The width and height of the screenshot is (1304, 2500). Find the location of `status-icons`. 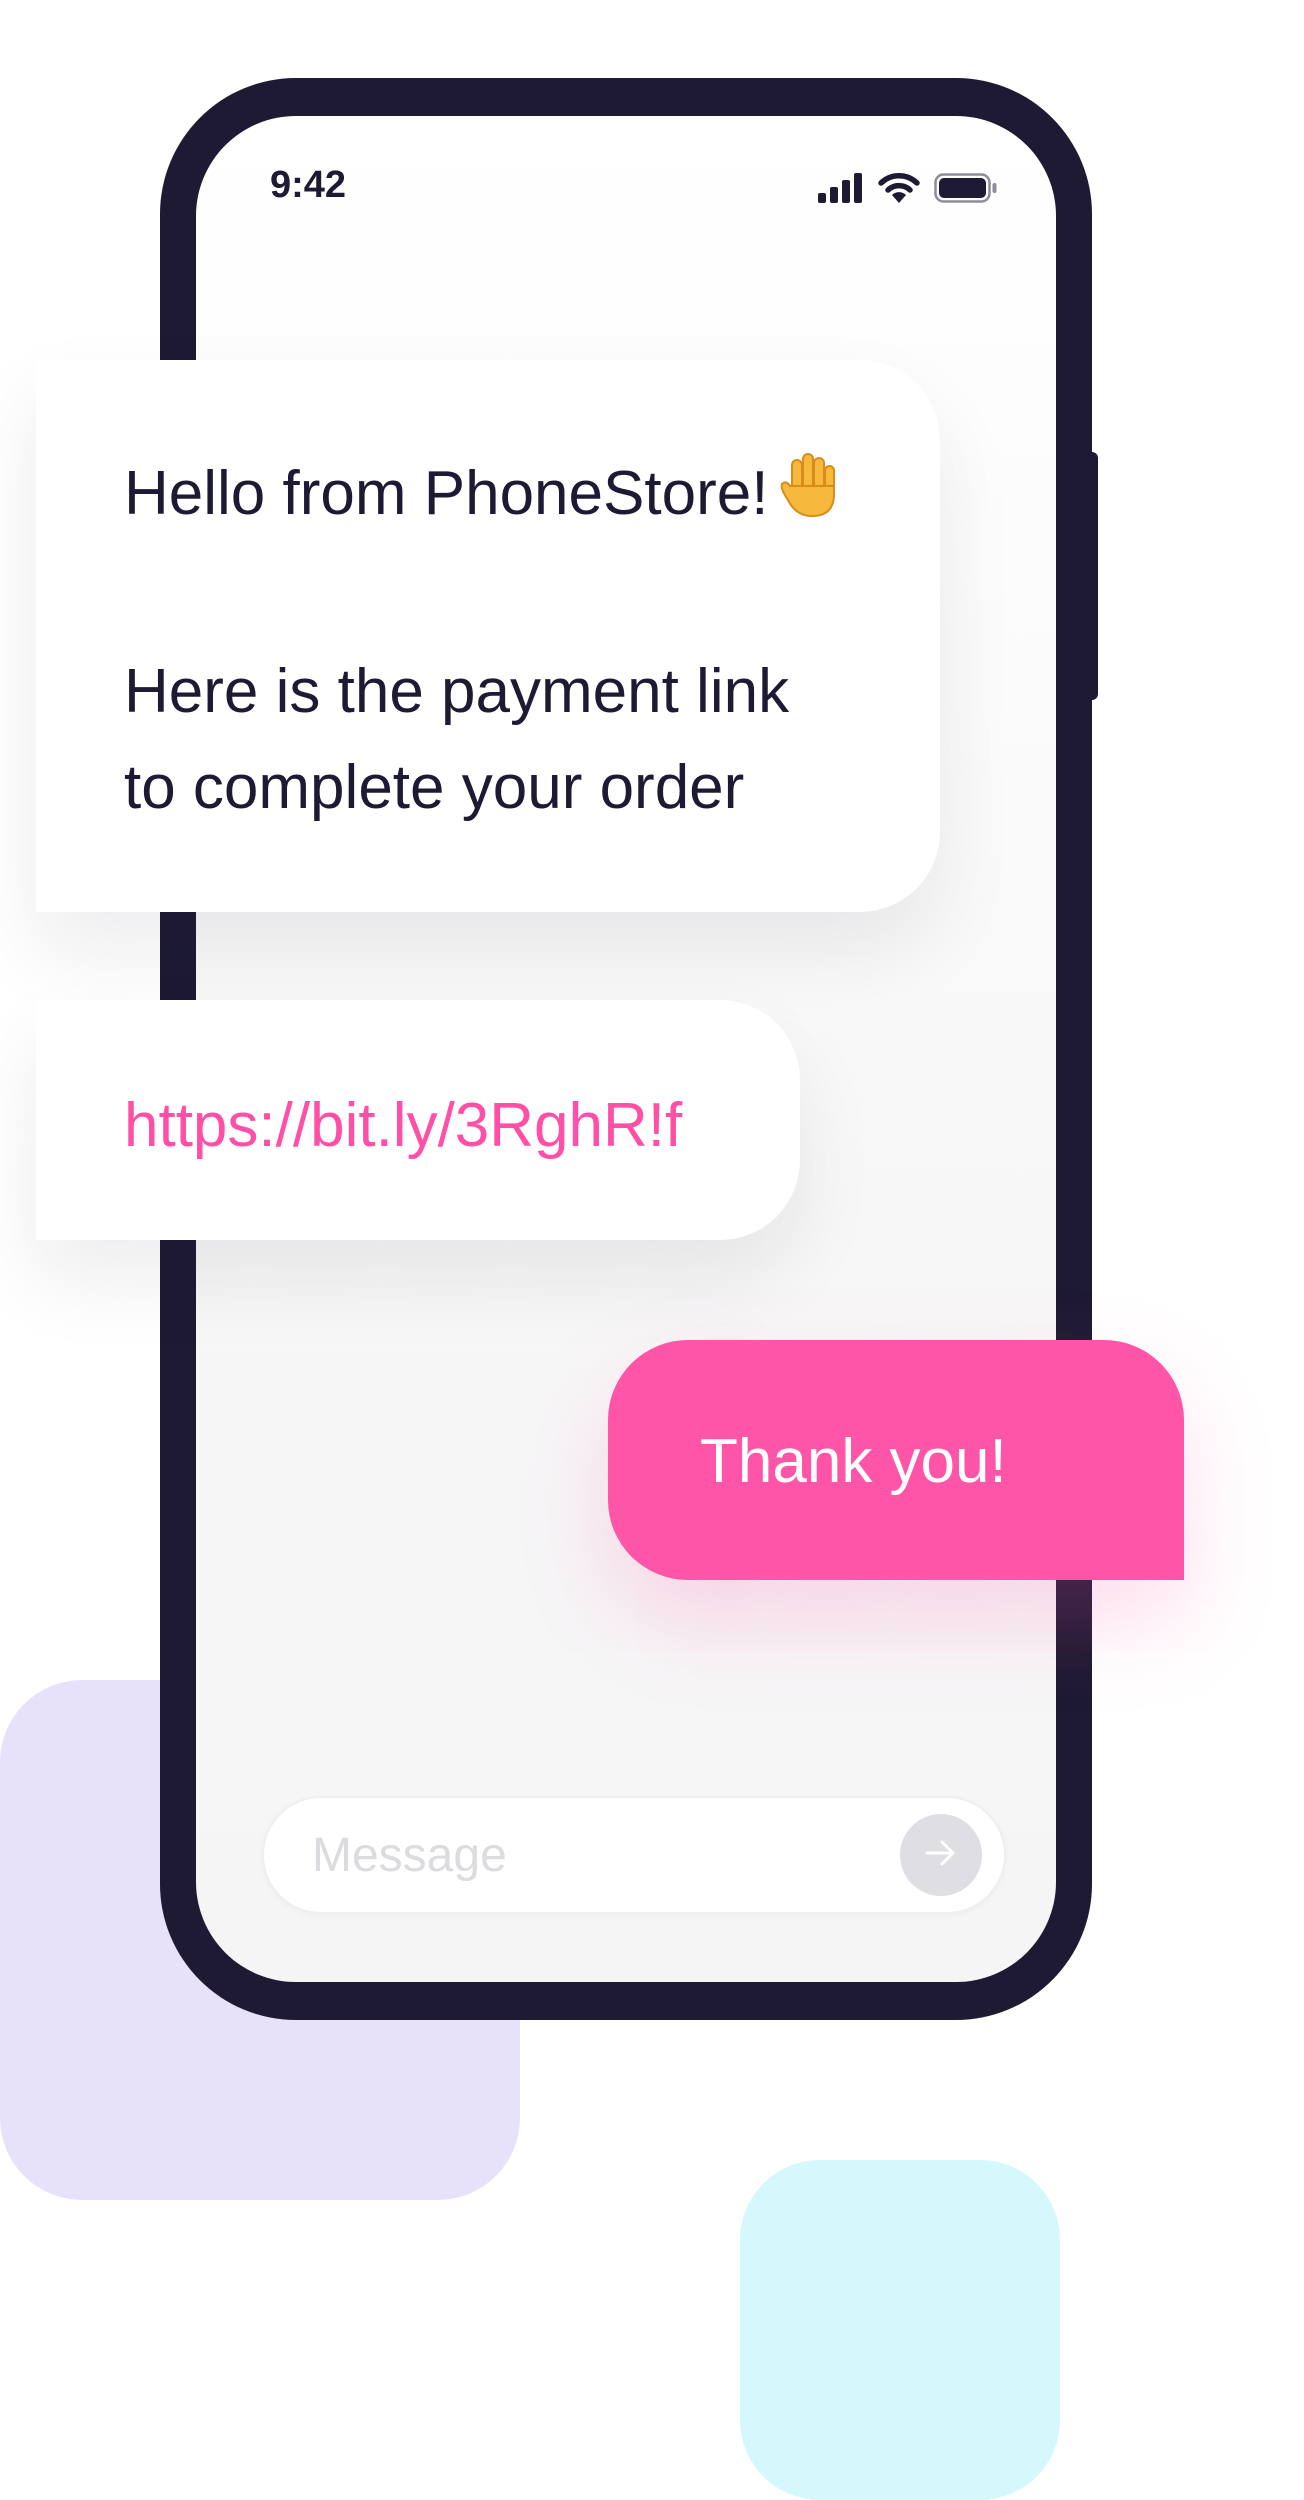

status-icons is located at coordinates (908, 188).